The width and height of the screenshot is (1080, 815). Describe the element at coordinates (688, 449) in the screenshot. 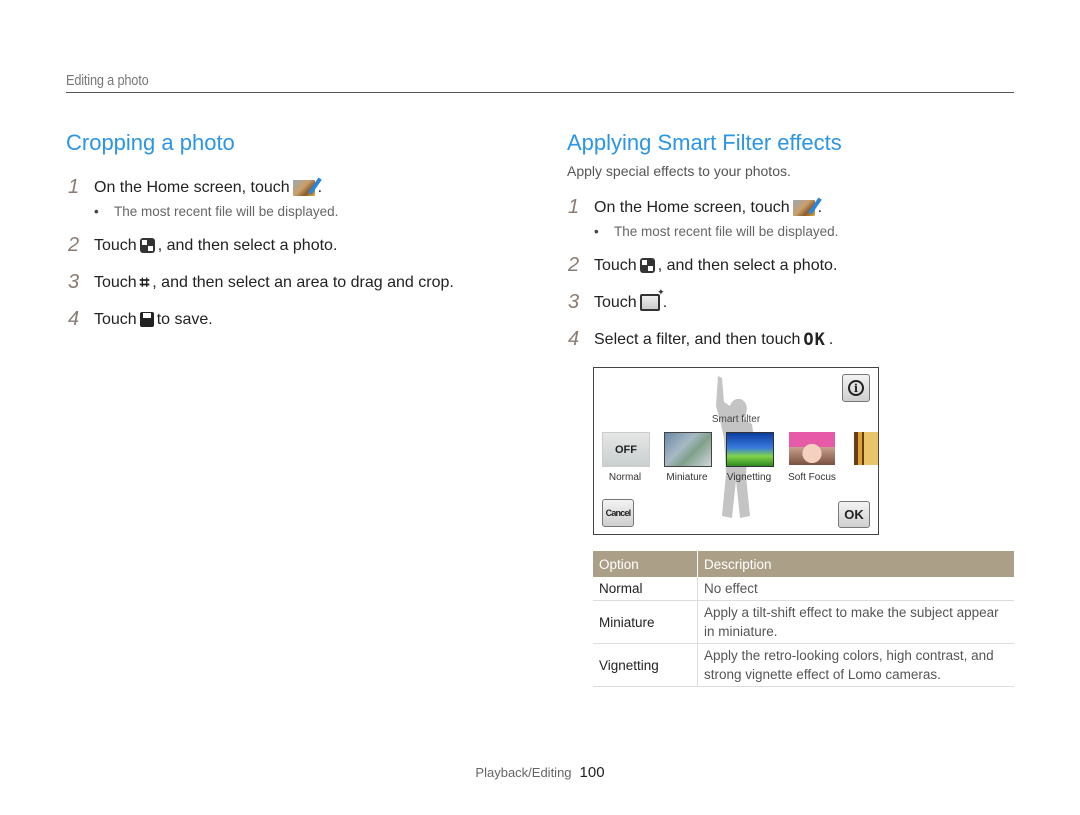

I see `filter-thumb-miniature` at that location.